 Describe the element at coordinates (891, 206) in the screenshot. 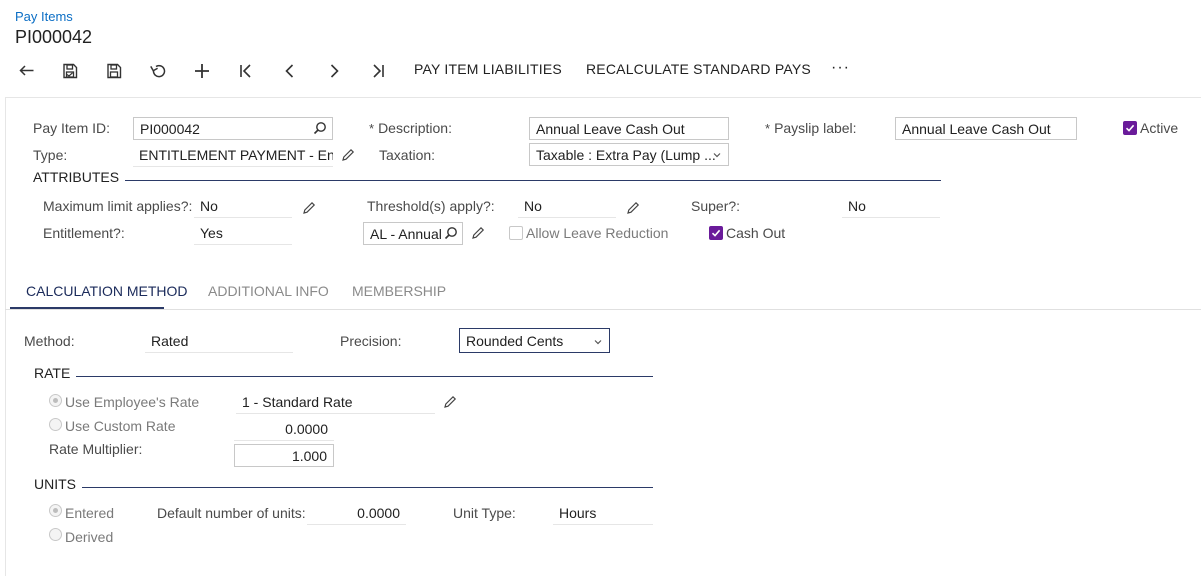

I see `super-value: No` at that location.